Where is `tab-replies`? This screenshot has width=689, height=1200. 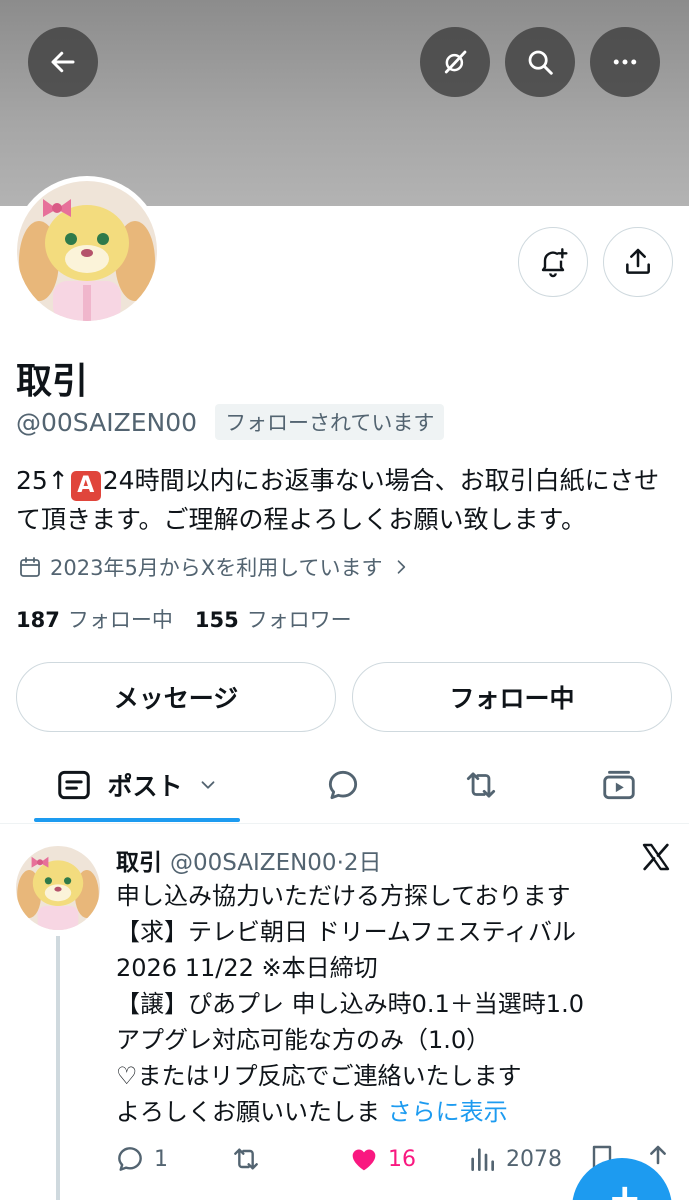
tab-replies is located at coordinates (343, 785).